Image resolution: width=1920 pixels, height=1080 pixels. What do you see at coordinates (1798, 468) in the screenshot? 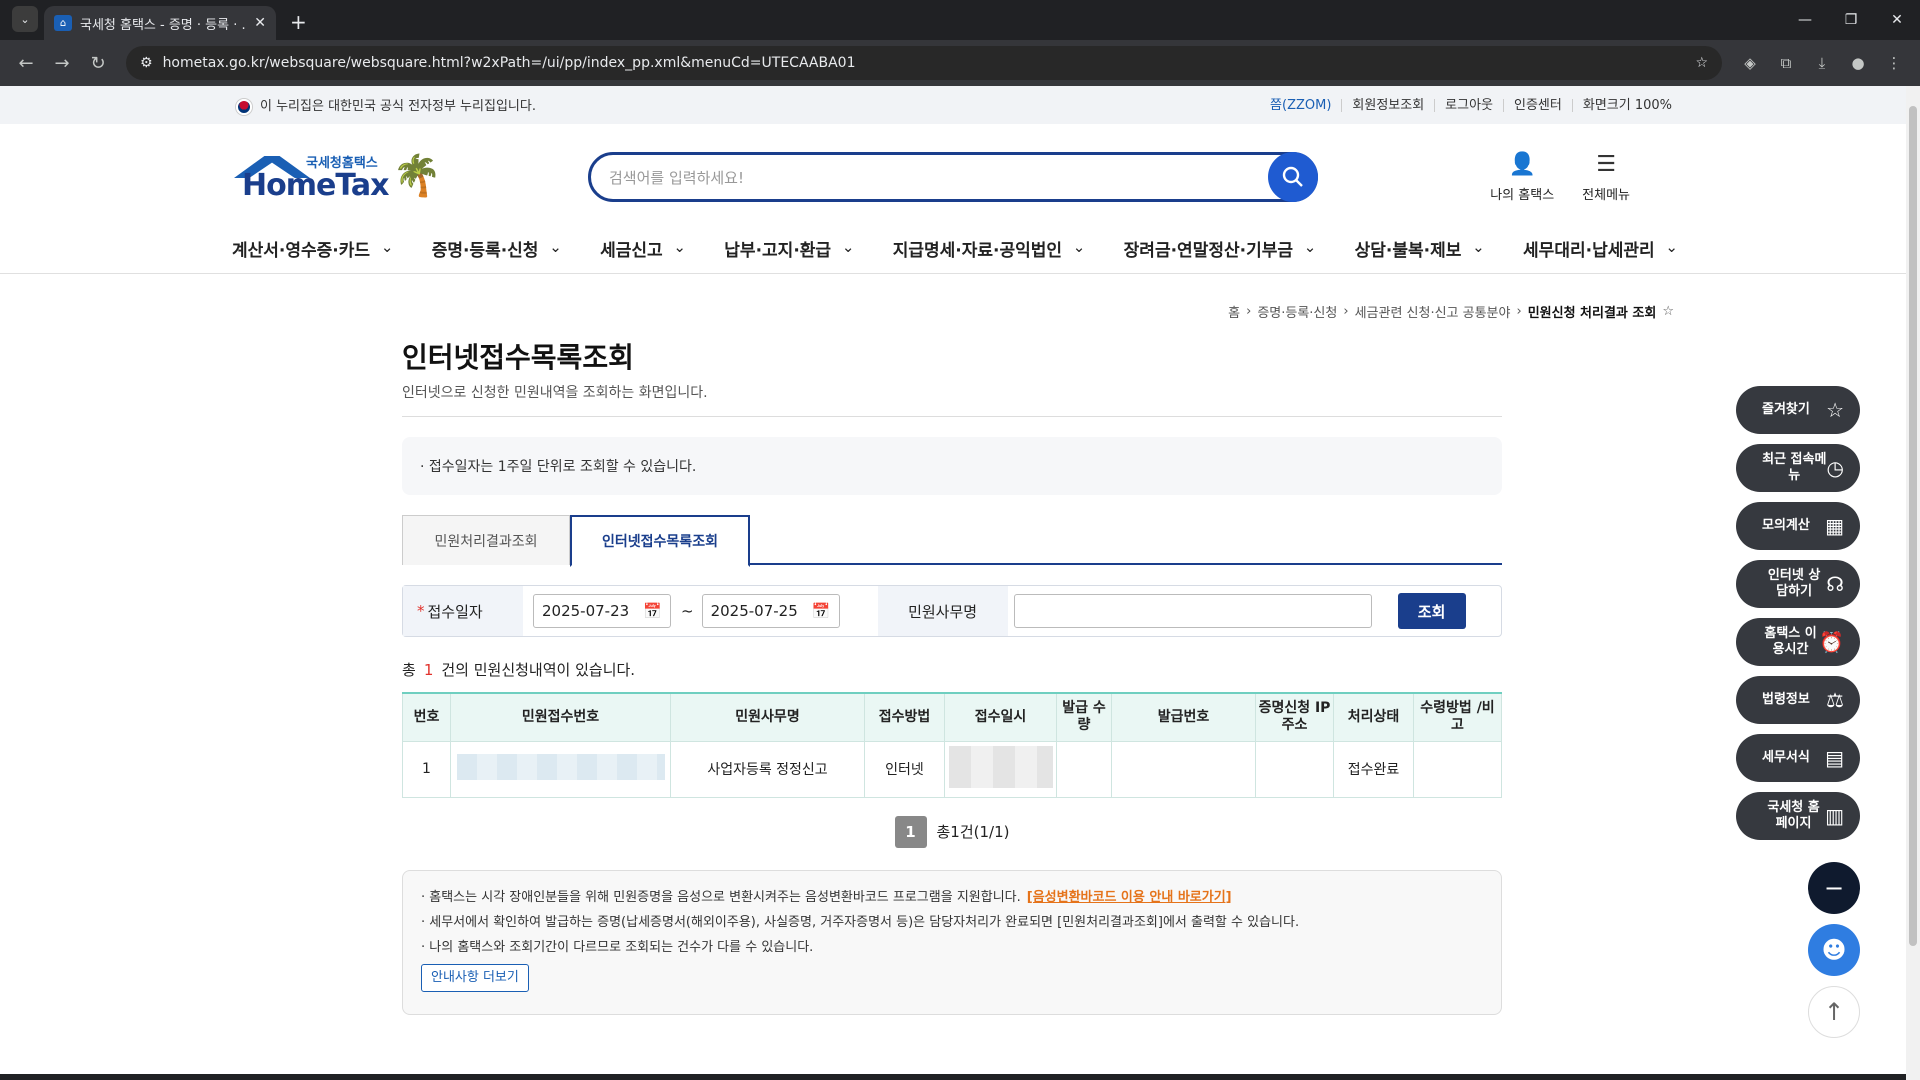
I see `quick-recent-menu: 최근 접속메뉴 ◷` at bounding box center [1798, 468].